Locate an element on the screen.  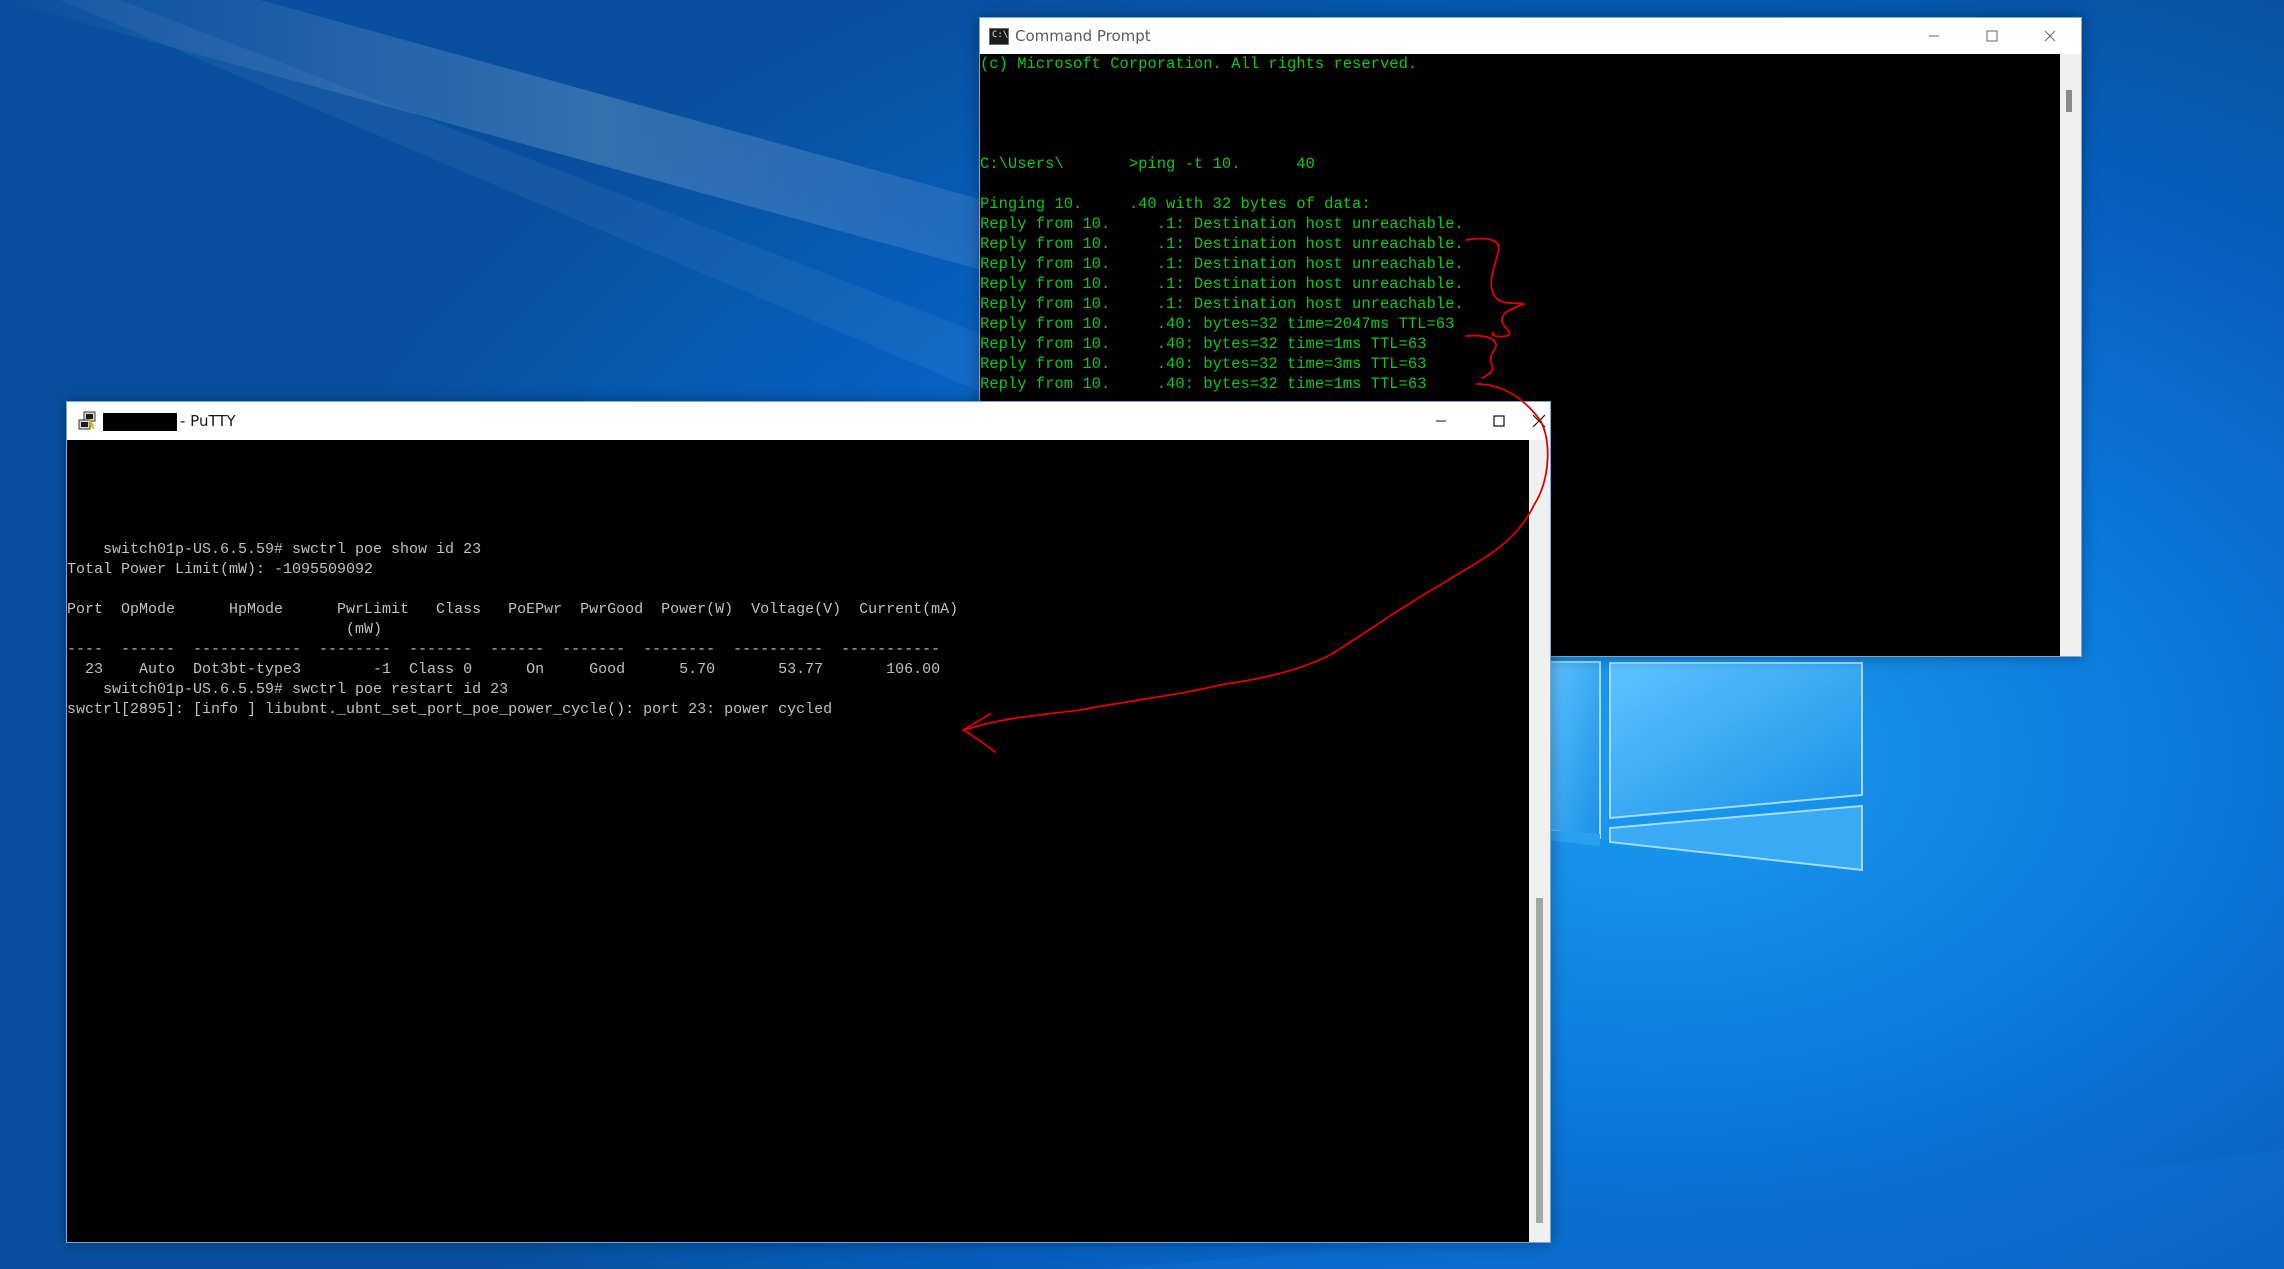
window-title: Command Prompt is located at coordinates (1083, 36).